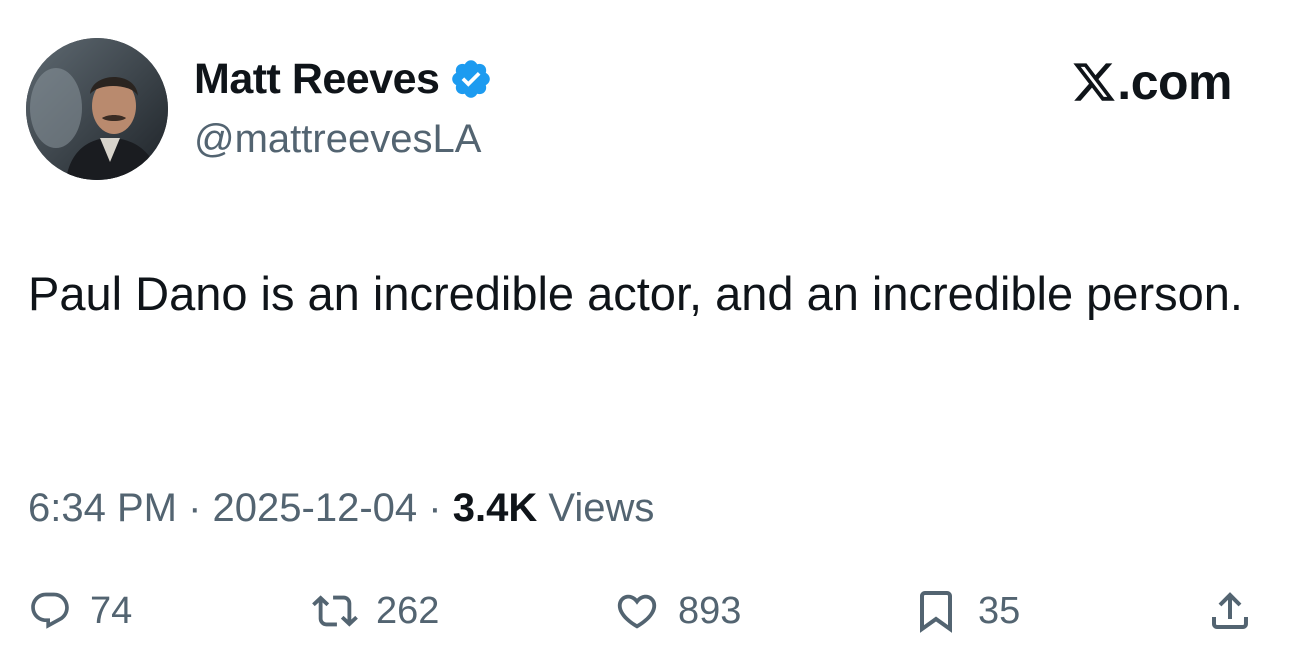  I want to click on bookmark-count: 35, so click(999, 610).